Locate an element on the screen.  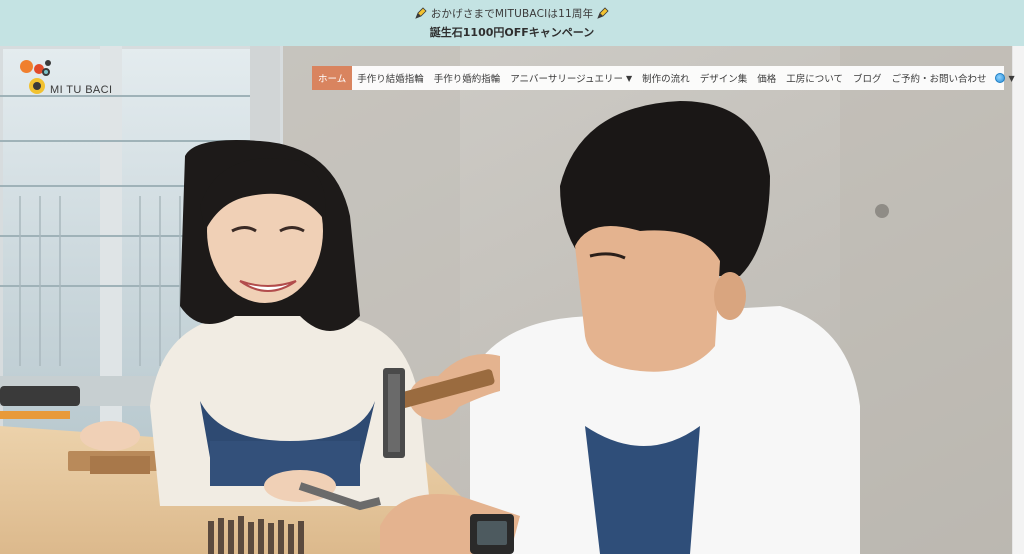
site-logo: MI TU BACI is located at coordinates (70, 79).